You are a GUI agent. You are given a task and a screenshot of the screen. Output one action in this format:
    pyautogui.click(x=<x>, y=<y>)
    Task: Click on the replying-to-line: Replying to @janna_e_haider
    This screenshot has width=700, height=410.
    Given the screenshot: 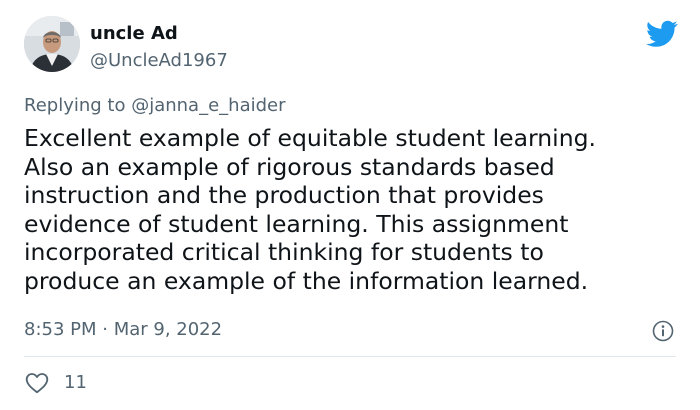 What is the action you would take?
    pyautogui.click(x=155, y=106)
    